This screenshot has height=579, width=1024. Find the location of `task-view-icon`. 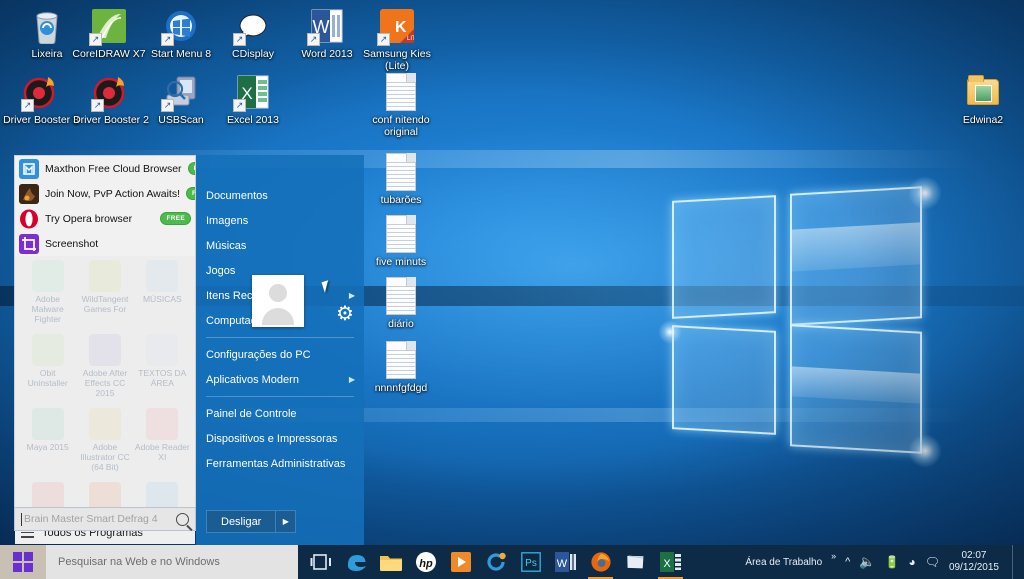

task-view-icon is located at coordinates (320, 562).